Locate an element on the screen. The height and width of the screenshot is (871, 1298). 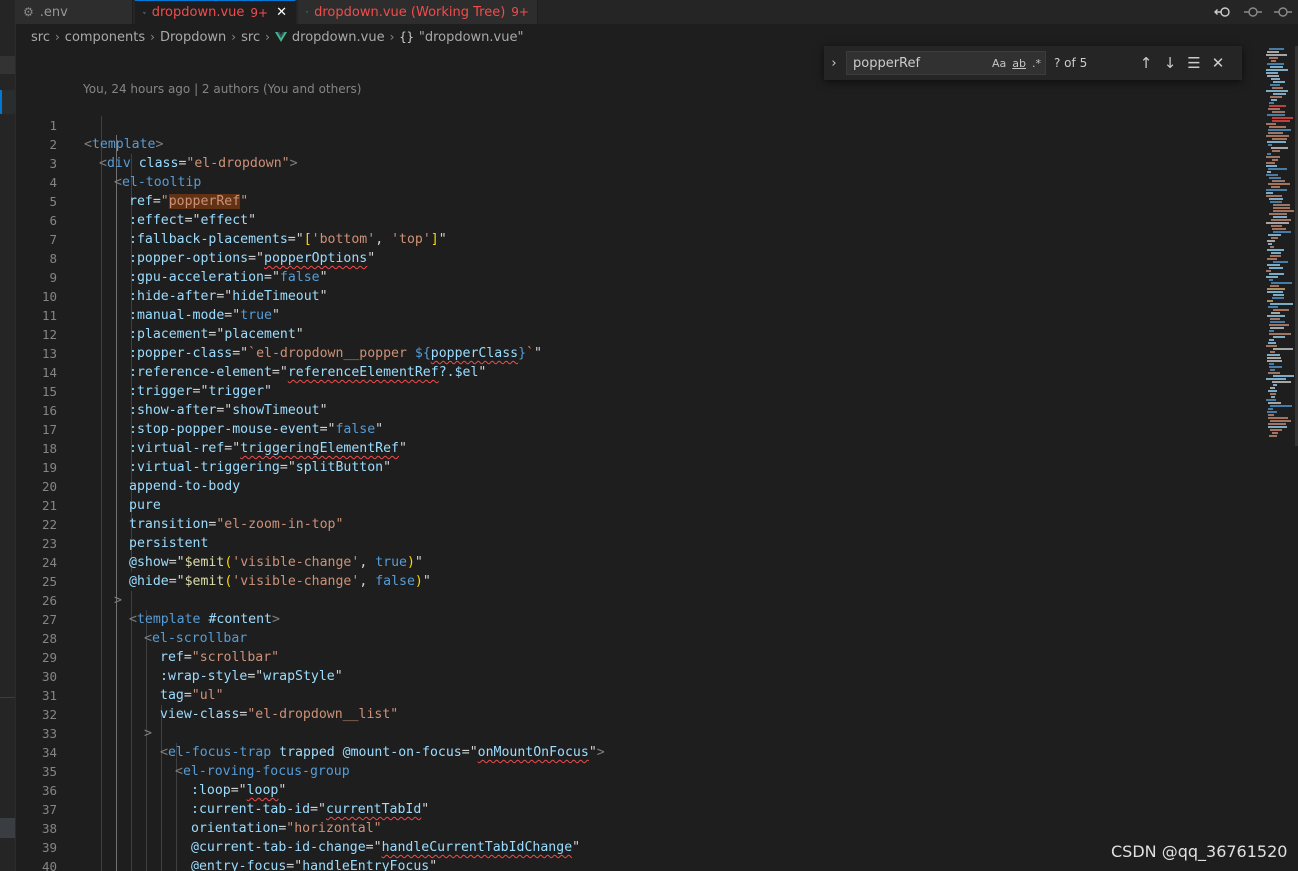
match-count: ? of 5 is located at coordinates (1071, 63).